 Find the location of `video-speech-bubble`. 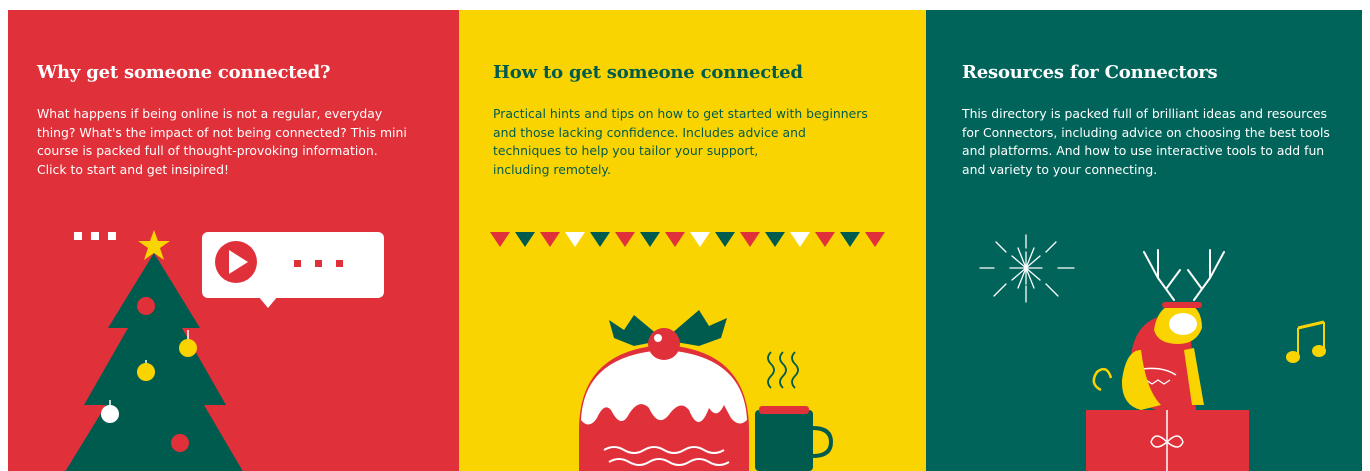

video-speech-bubble is located at coordinates (293, 270).